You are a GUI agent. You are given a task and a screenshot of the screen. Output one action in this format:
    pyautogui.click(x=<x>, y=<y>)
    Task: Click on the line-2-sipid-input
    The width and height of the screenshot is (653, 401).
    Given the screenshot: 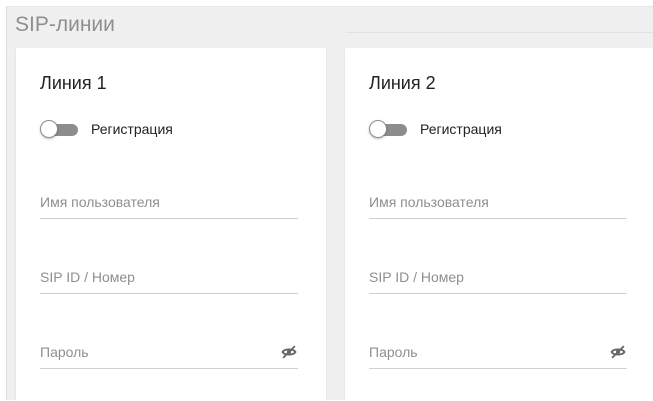 What is the action you would take?
    pyautogui.click(x=486, y=277)
    